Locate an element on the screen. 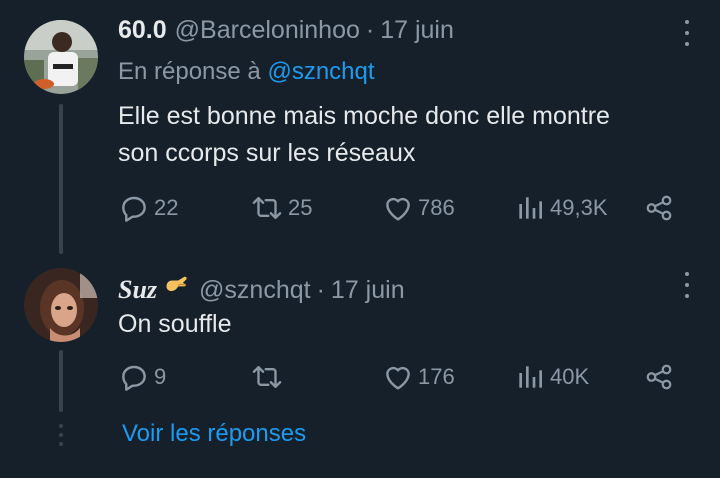 The height and width of the screenshot is (478, 720). like-button: 176 is located at coordinates (418, 377).